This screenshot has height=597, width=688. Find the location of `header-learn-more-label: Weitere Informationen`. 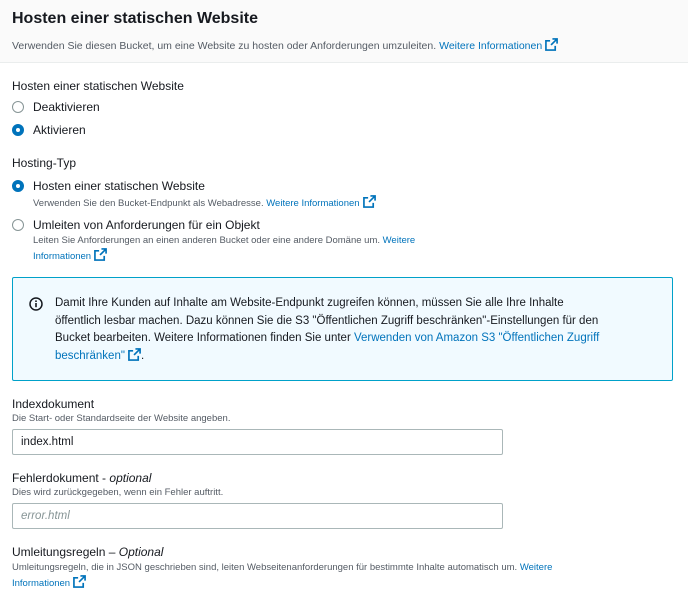

header-learn-more-label: Weitere Informationen is located at coordinates (491, 46).